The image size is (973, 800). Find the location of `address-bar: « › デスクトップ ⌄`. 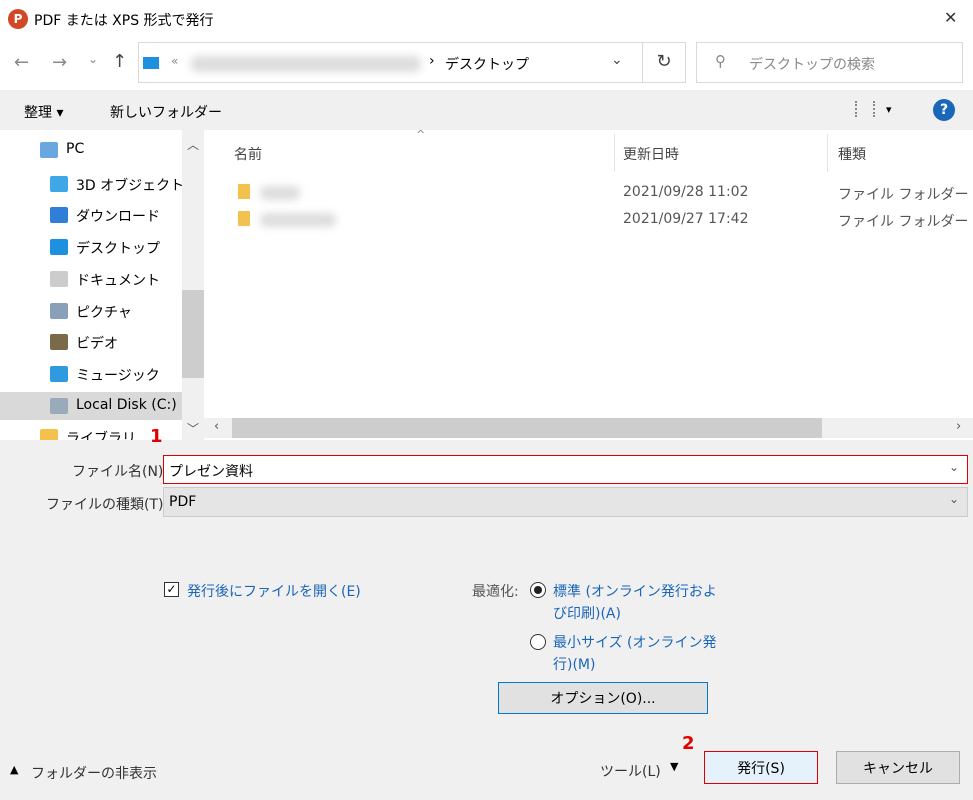

address-bar: « › デスクトップ ⌄ is located at coordinates (390, 62).